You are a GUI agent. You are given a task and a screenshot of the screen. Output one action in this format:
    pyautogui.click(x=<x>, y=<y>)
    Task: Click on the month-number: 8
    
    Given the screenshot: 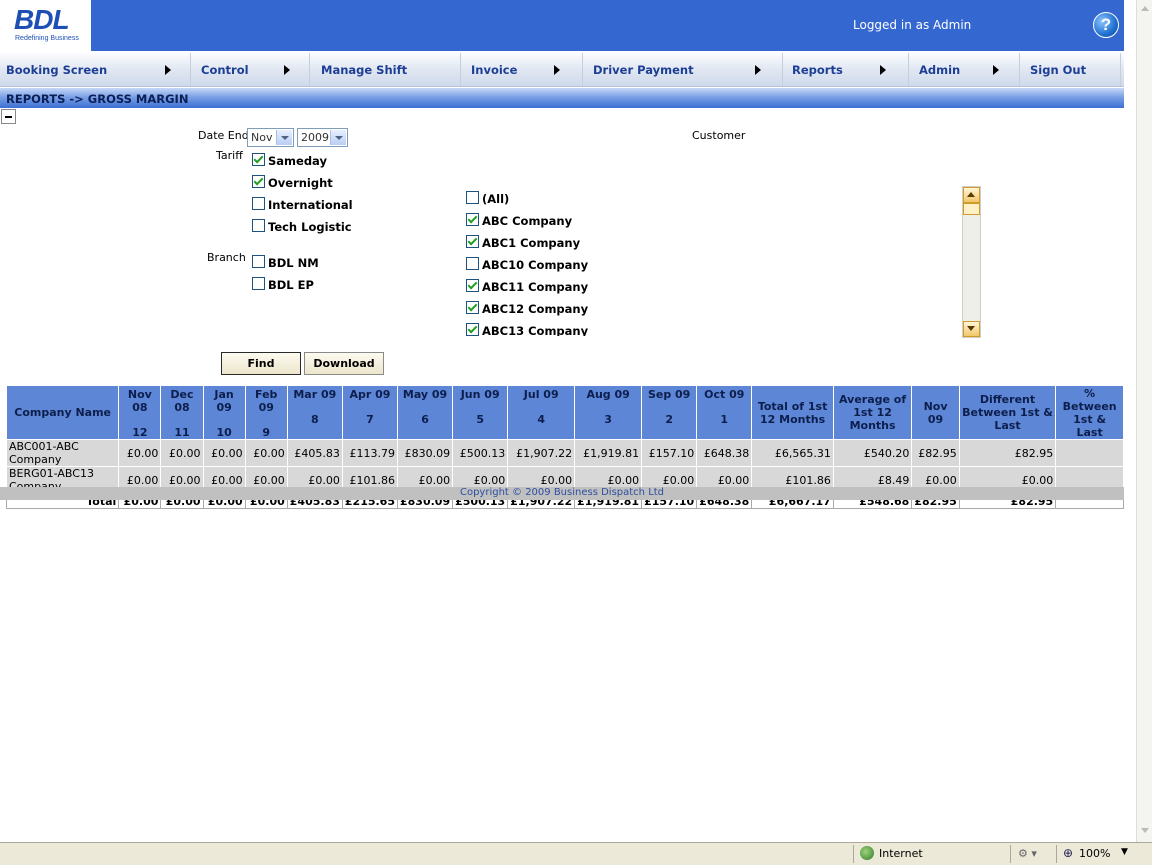 What is the action you would take?
    pyautogui.click(x=315, y=419)
    